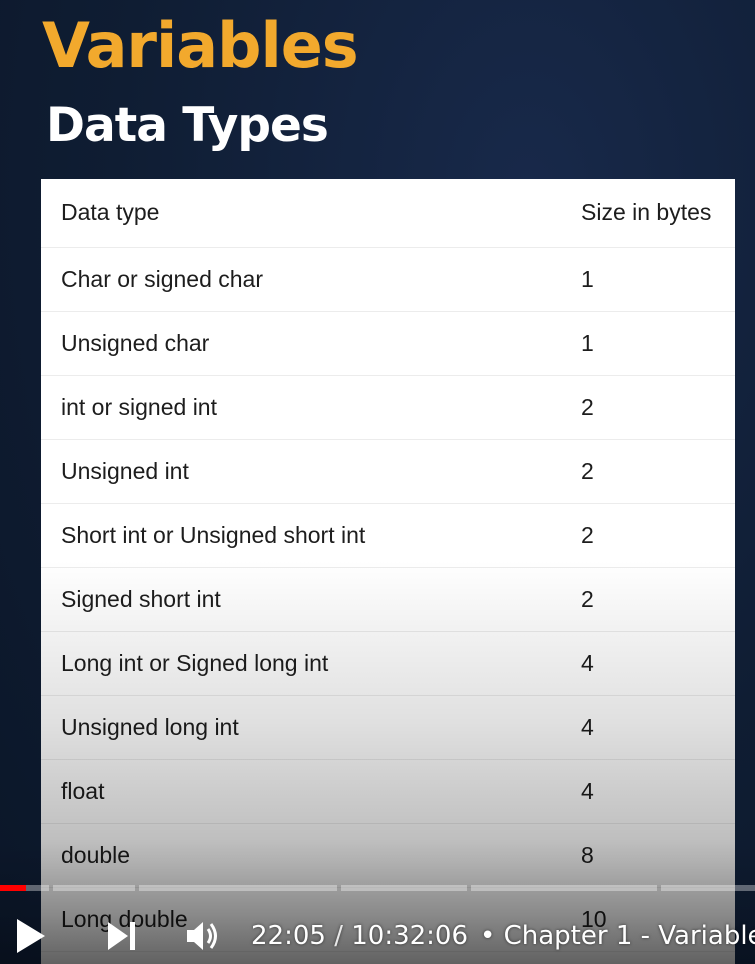 This screenshot has width=755, height=964. I want to click on slide-title: Variables, so click(200, 45).